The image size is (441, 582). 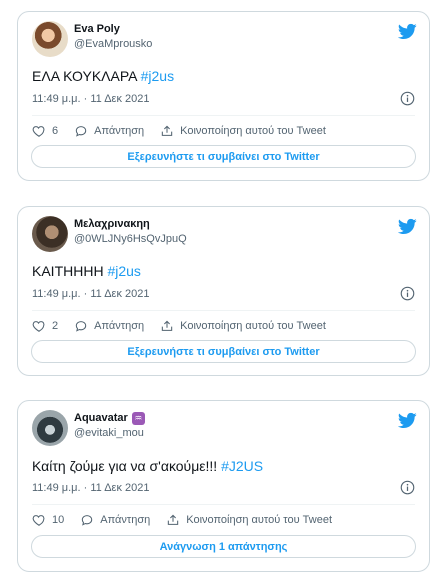 What do you see at coordinates (55, 131) in the screenshot?
I see `like-count: 6` at bounding box center [55, 131].